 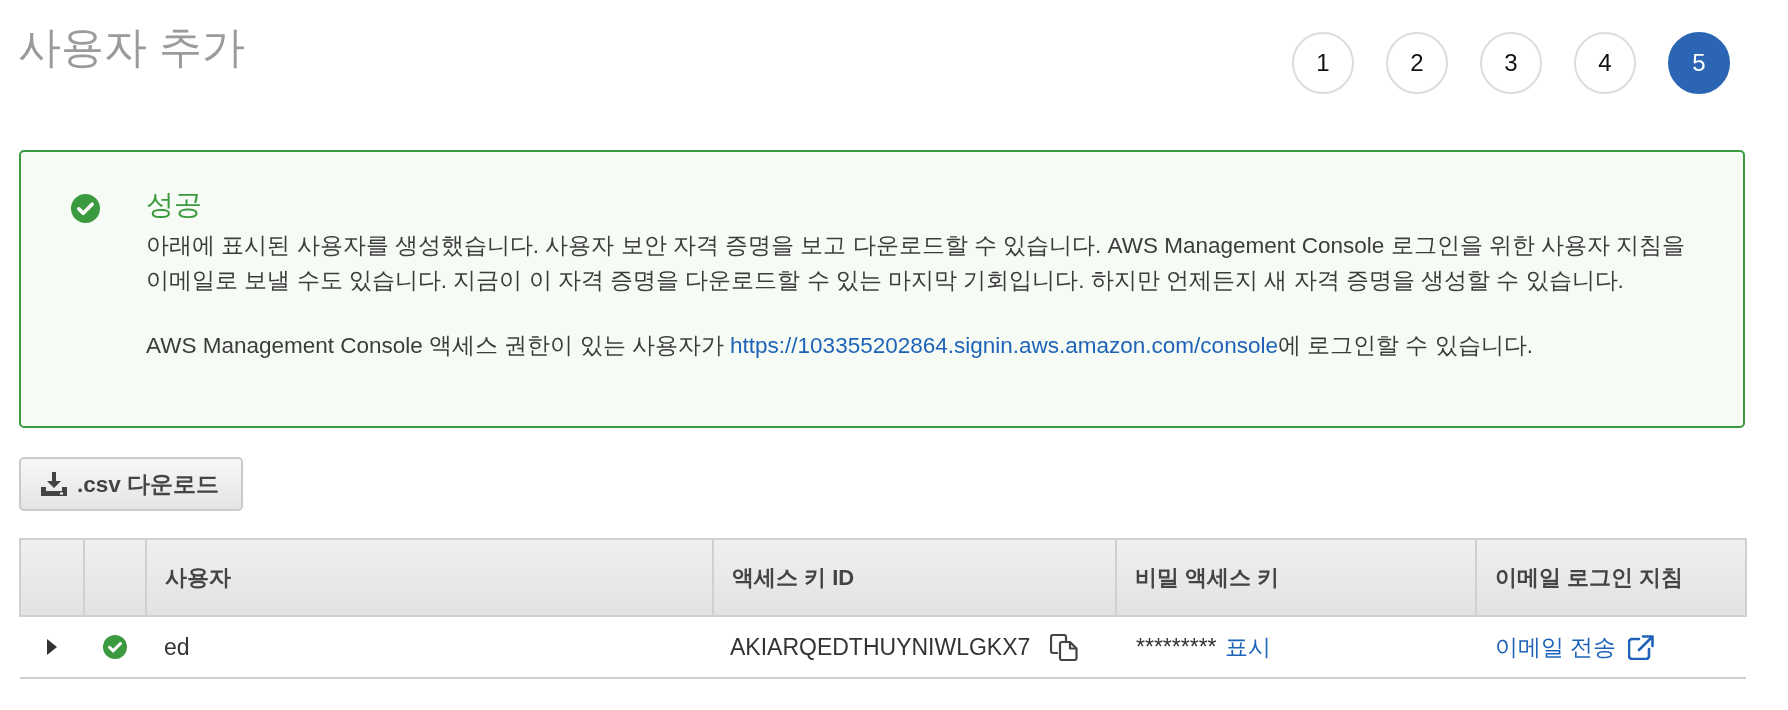 What do you see at coordinates (1323, 63) in the screenshot?
I see `wizard-step: 1` at bounding box center [1323, 63].